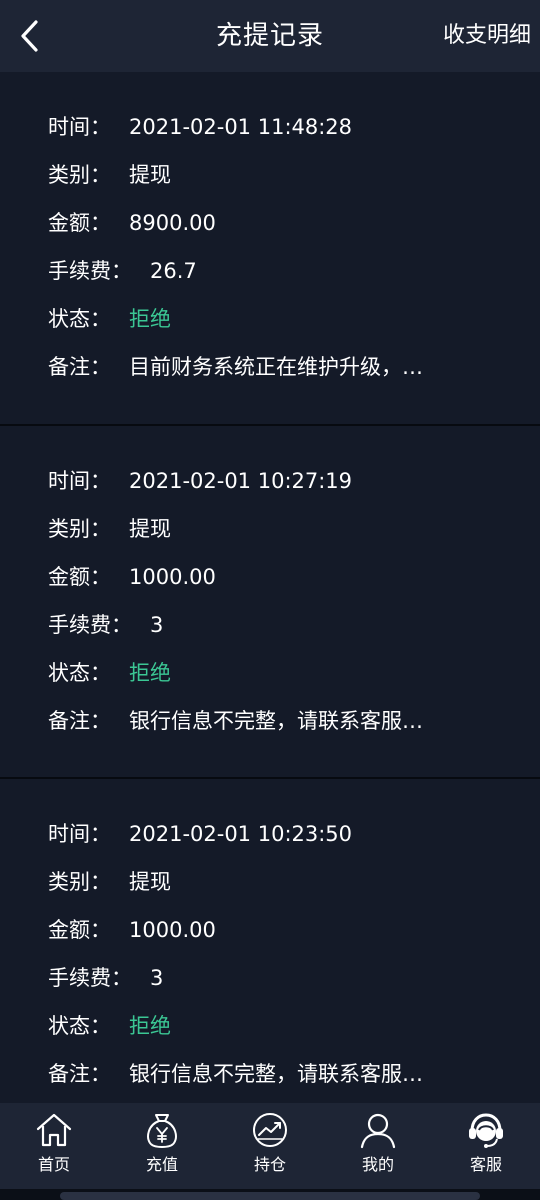 This screenshot has width=540, height=1200. I want to click on time-row: 时间： 2021-02-01 10:23:50, so click(200, 834).